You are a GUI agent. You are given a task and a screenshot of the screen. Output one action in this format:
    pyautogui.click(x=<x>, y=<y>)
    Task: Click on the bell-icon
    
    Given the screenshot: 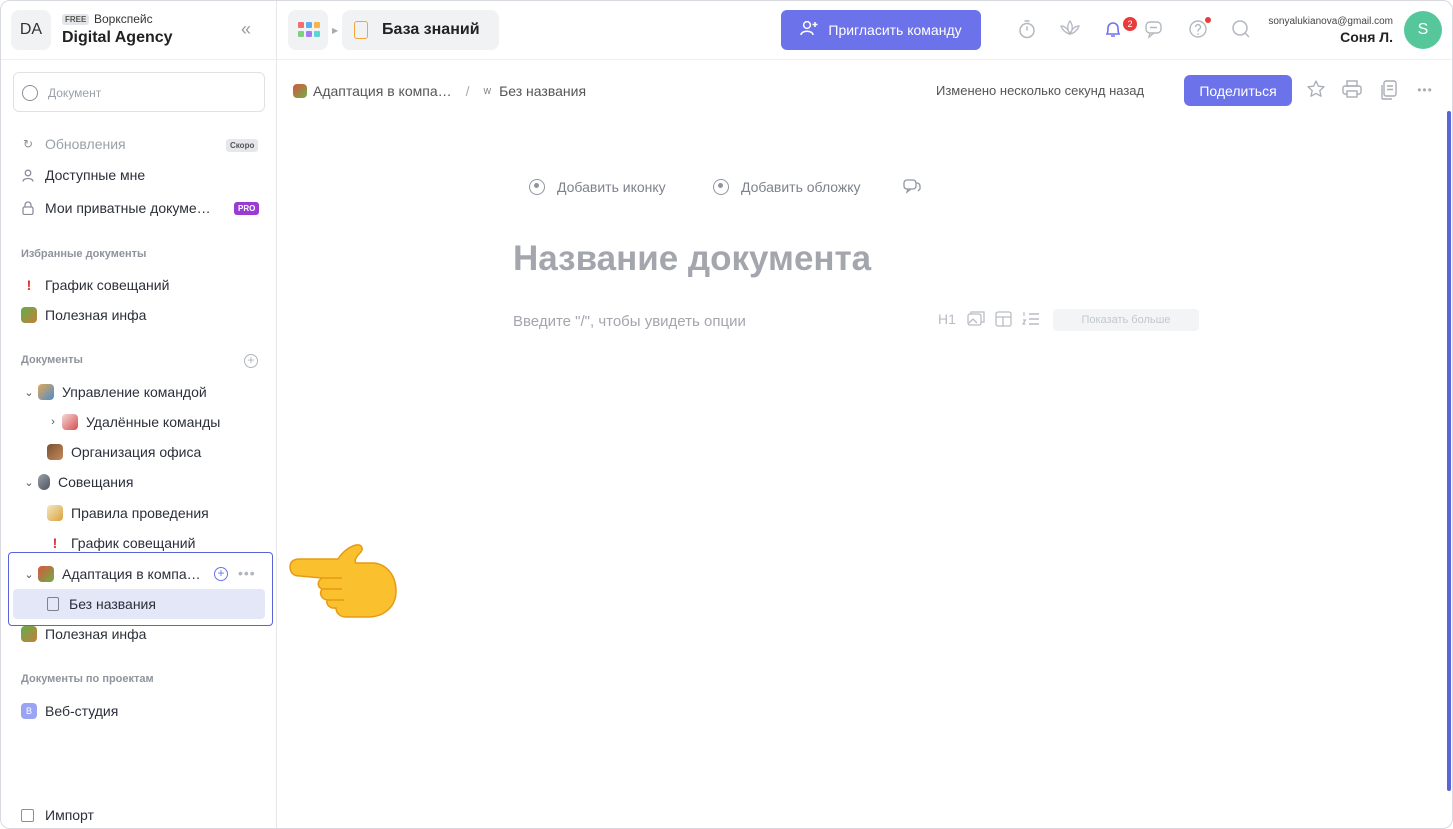 What is the action you would take?
    pyautogui.click(x=1113, y=30)
    